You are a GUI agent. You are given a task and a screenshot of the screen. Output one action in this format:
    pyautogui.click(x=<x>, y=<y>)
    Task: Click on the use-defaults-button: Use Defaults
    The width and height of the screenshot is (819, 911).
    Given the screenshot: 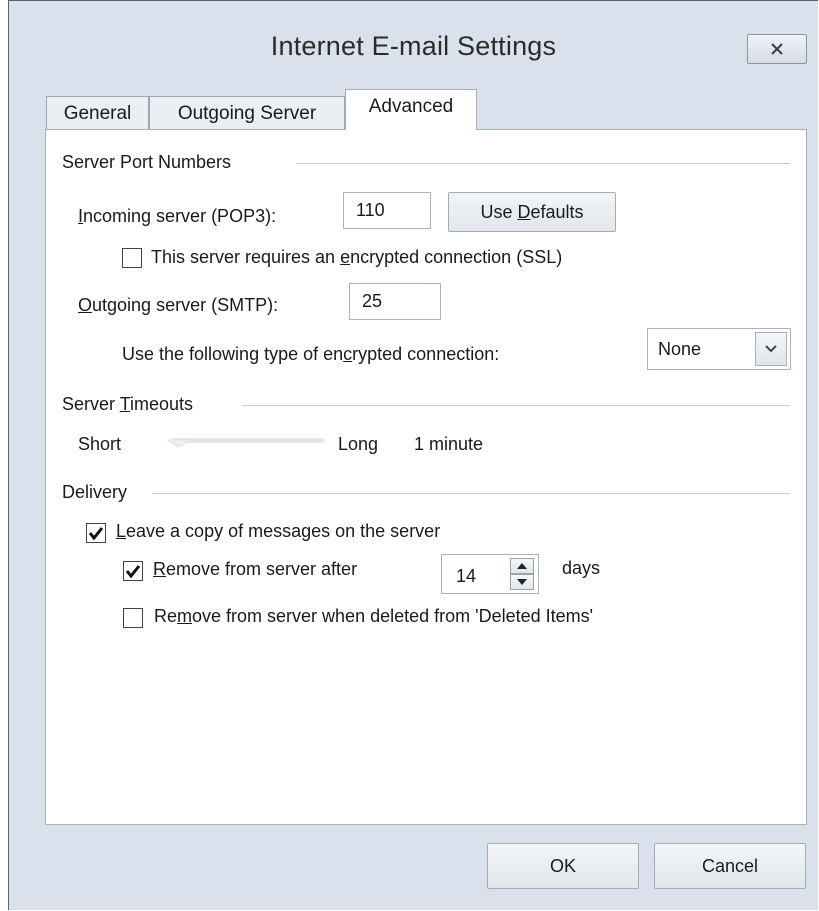 What is the action you would take?
    pyautogui.click(x=532, y=212)
    